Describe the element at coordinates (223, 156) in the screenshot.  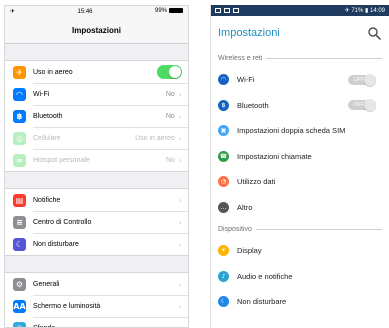
I see `phone-icon: ☎` at that location.